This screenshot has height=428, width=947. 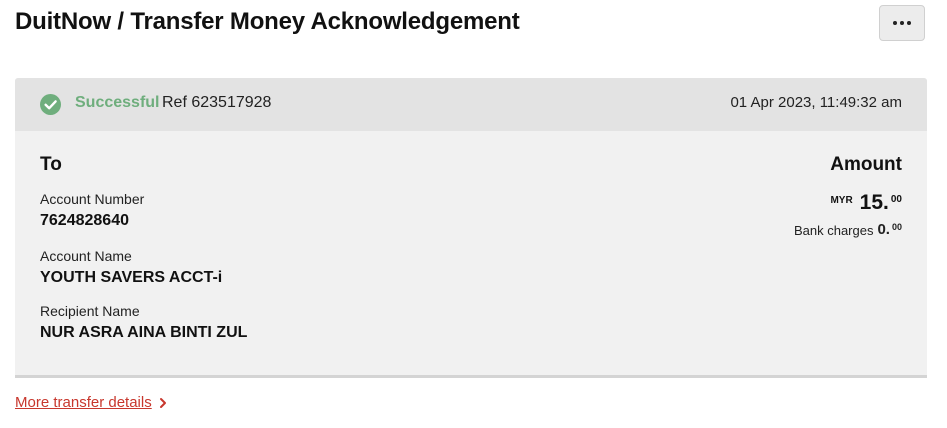 I want to click on more-transfer-details-label: More transfer details, so click(x=83, y=402).